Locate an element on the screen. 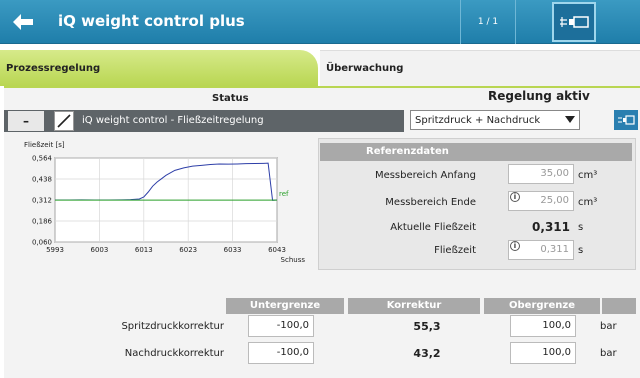 The height and width of the screenshot is (378, 640). enable-checkbox is located at coordinates (64, 121).